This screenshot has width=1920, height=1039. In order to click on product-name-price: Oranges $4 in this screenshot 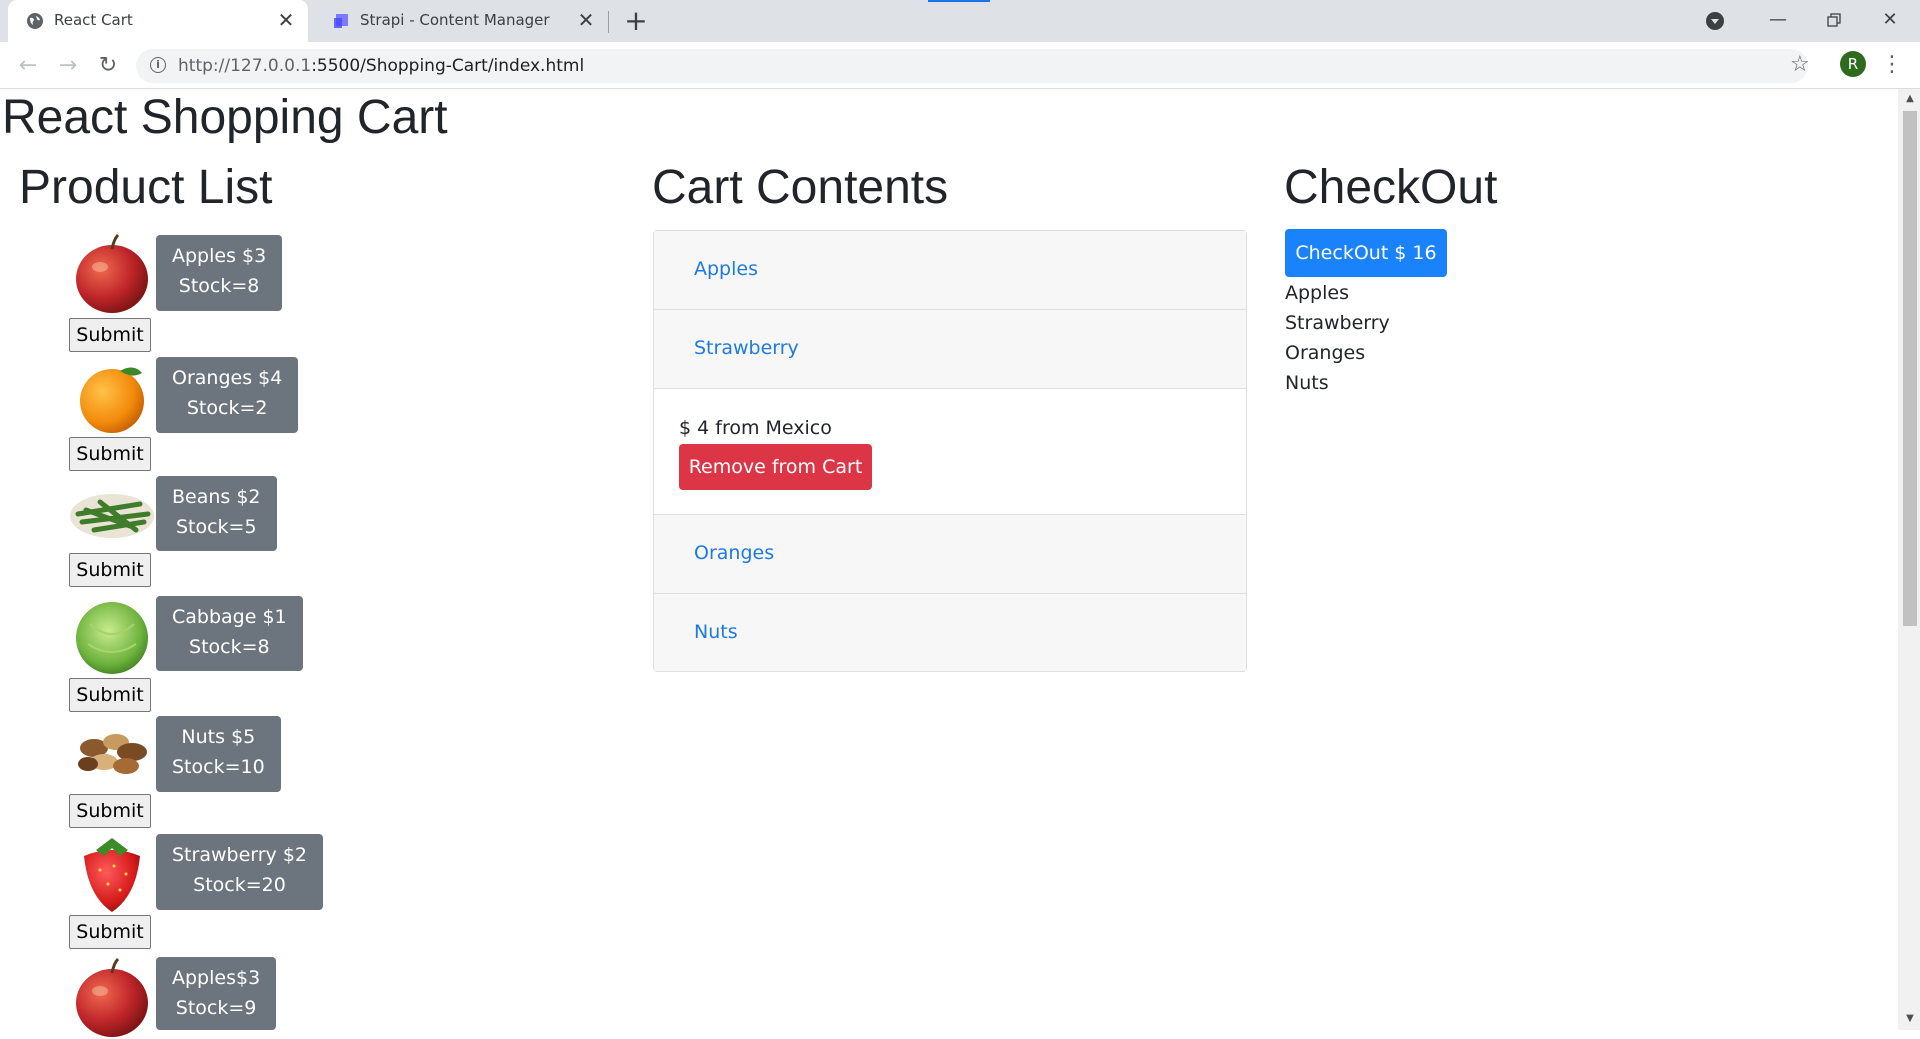, I will do `click(227, 378)`.